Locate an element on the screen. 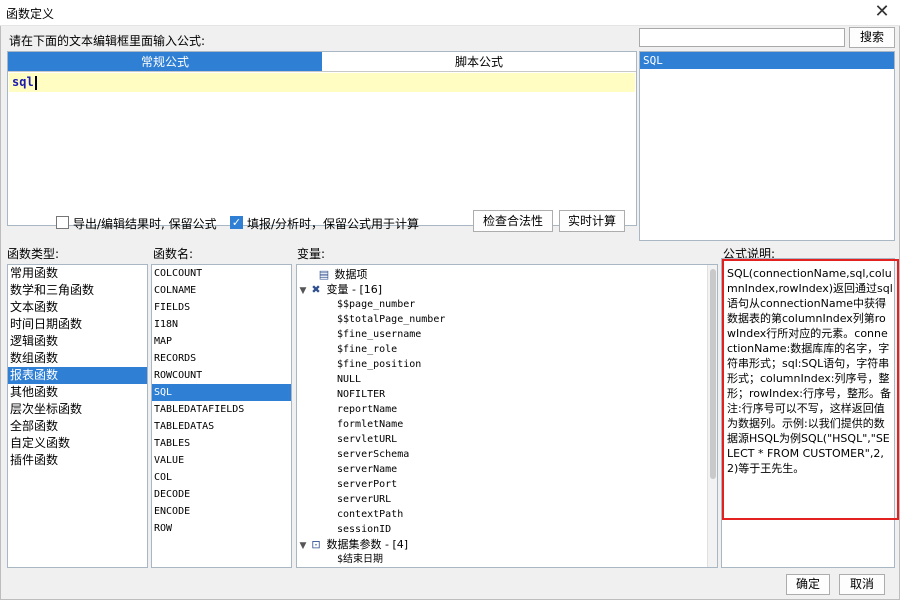 The width and height of the screenshot is (900, 600). tree-leaf-variable: serverSchema is located at coordinates (507, 454).